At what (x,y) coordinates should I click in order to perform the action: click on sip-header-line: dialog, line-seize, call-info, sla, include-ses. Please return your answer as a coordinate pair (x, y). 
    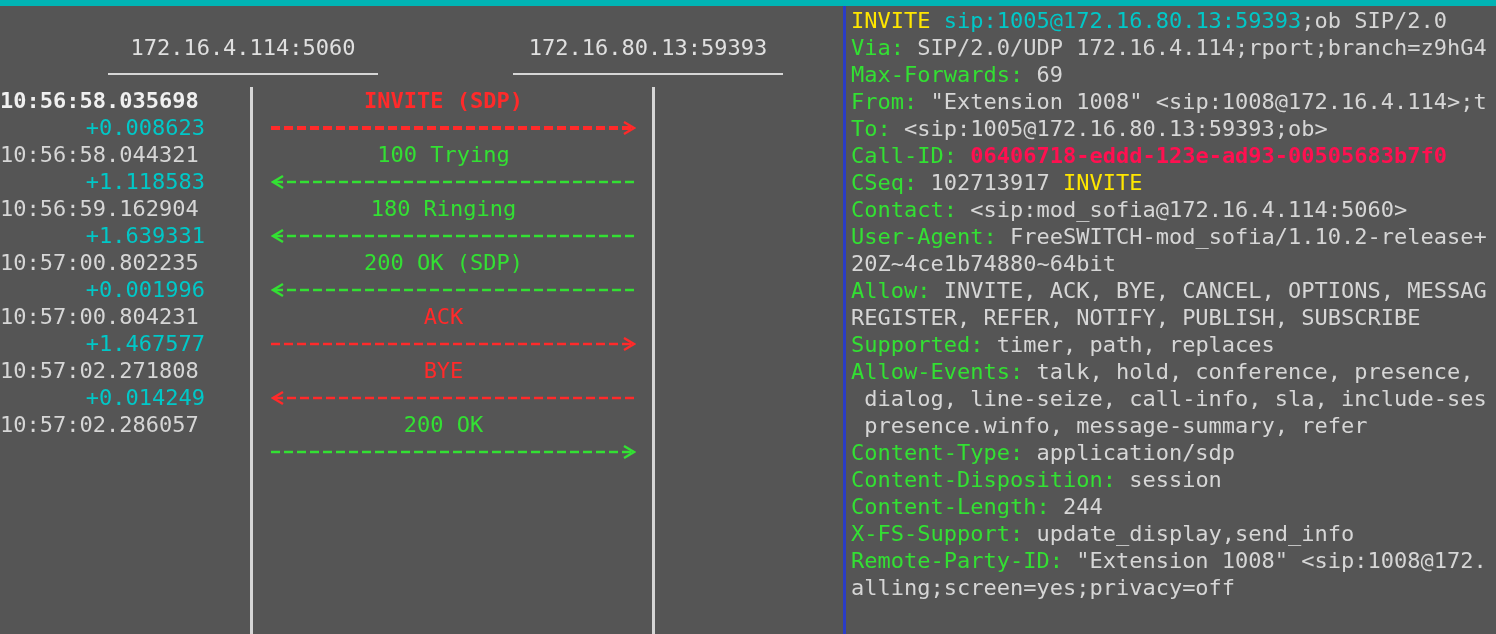
    Looking at the image, I should click on (1175, 398).